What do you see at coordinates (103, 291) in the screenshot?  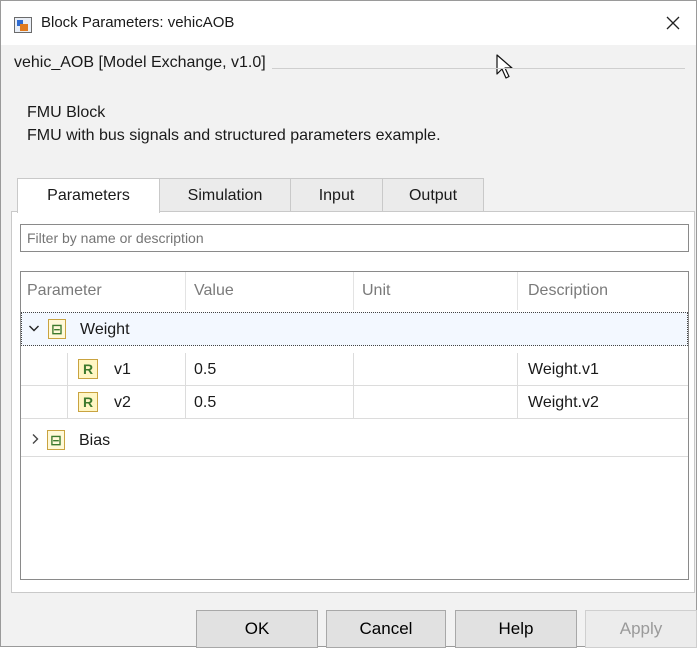 I see `column-header-parameter: Parameter` at bounding box center [103, 291].